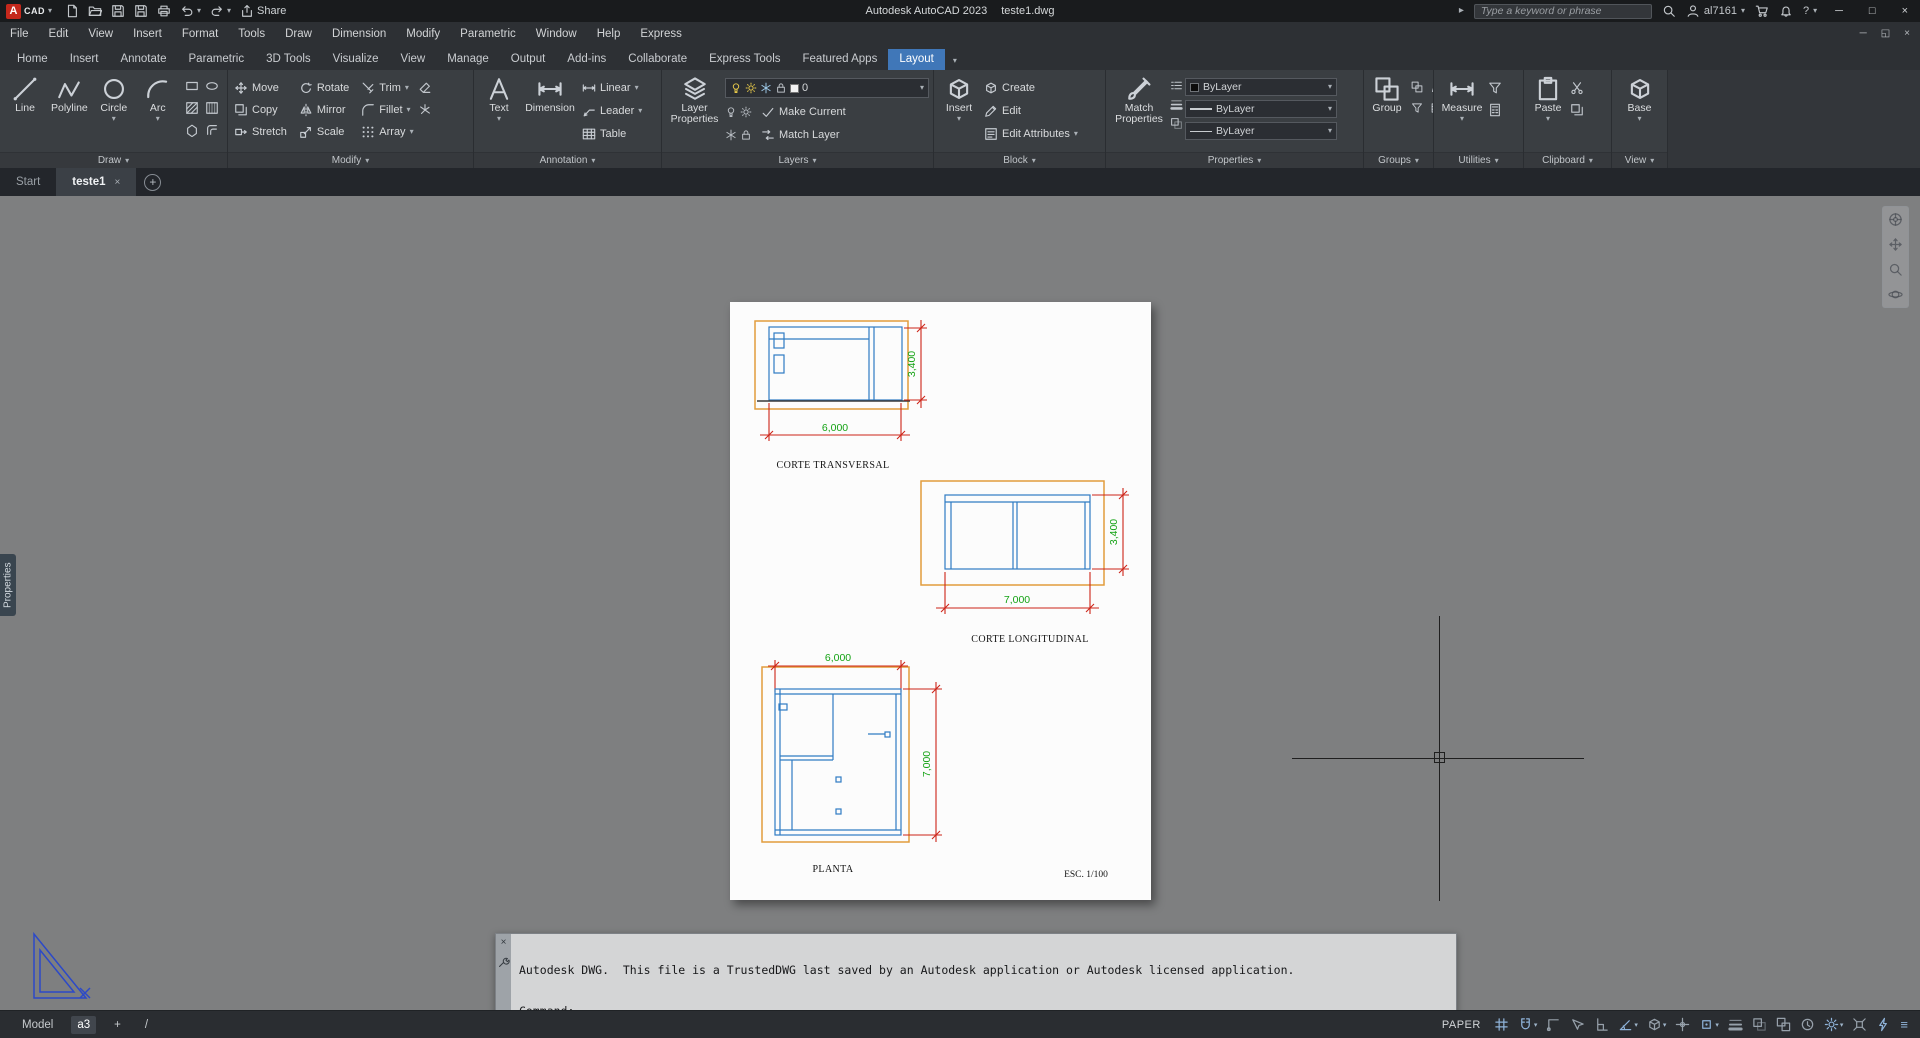 The width and height of the screenshot is (1920, 1038). What do you see at coordinates (412, 60) in the screenshot?
I see `ribbon-tab-view: View` at bounding box center [412, 60].